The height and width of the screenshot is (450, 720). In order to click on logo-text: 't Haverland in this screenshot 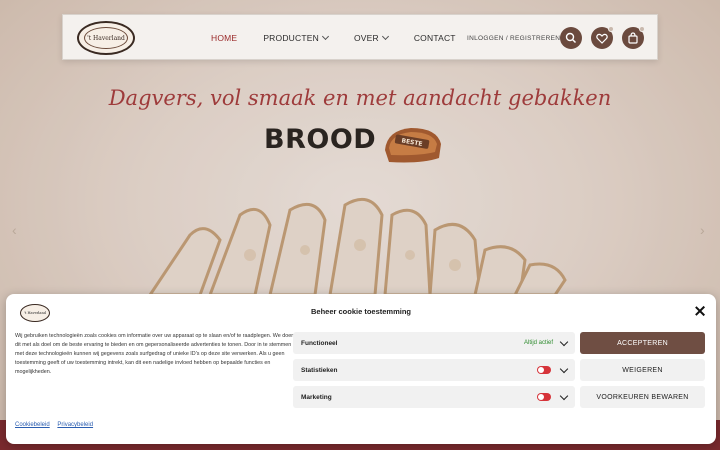, I will do `click(106, 38)`.